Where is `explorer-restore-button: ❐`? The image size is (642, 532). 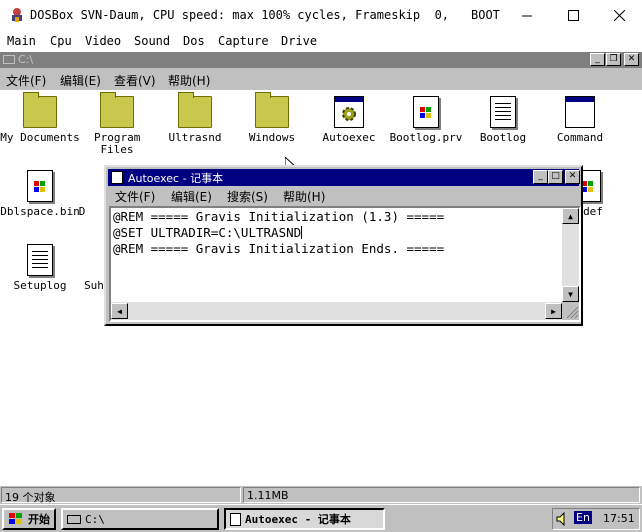 explorer-restore-button: ❐ is located at coordinates (613, 59).